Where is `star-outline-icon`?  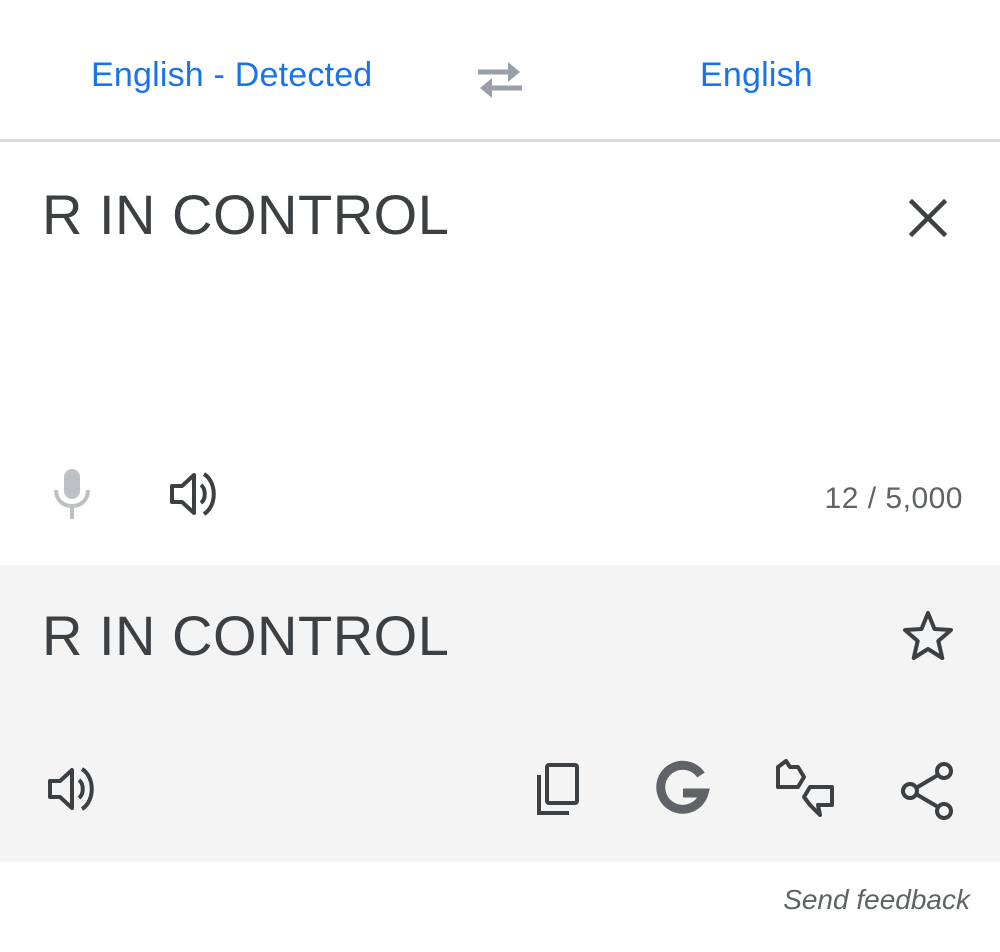
star-outline-icon is located at coordinates (928, 636).